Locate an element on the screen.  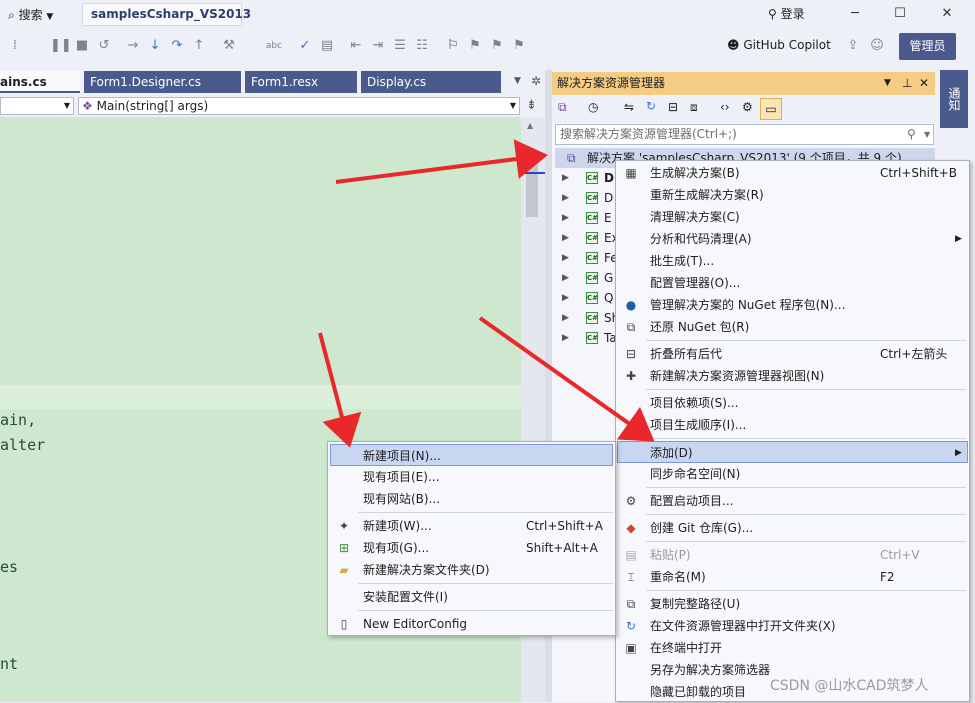
outdent-icon: ⇤ is located at coordinates (356, 46).